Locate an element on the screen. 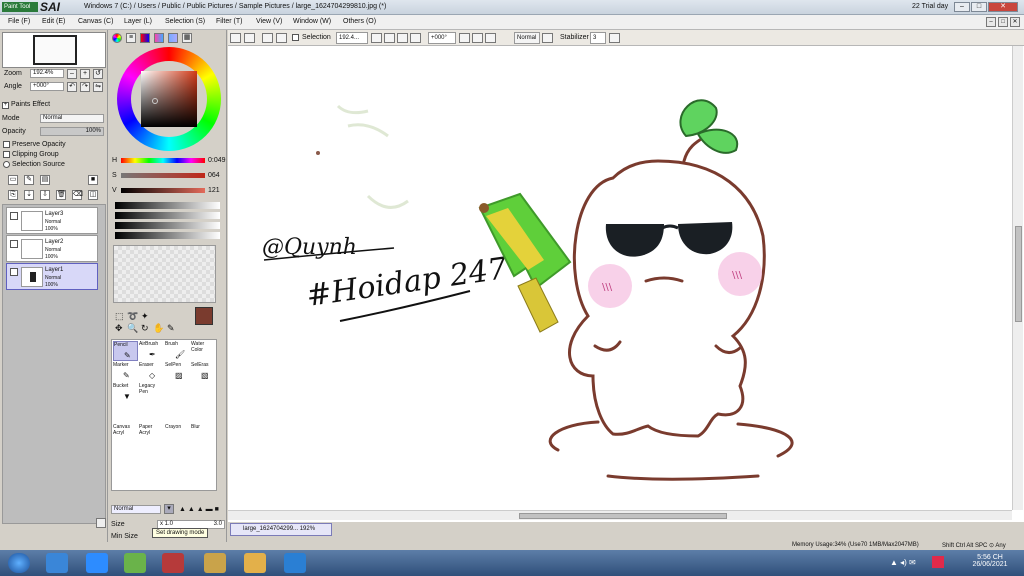 The width and height of the screenshot is (1024, 576). menu-view: View (V) is located at coordinates (269, 21).